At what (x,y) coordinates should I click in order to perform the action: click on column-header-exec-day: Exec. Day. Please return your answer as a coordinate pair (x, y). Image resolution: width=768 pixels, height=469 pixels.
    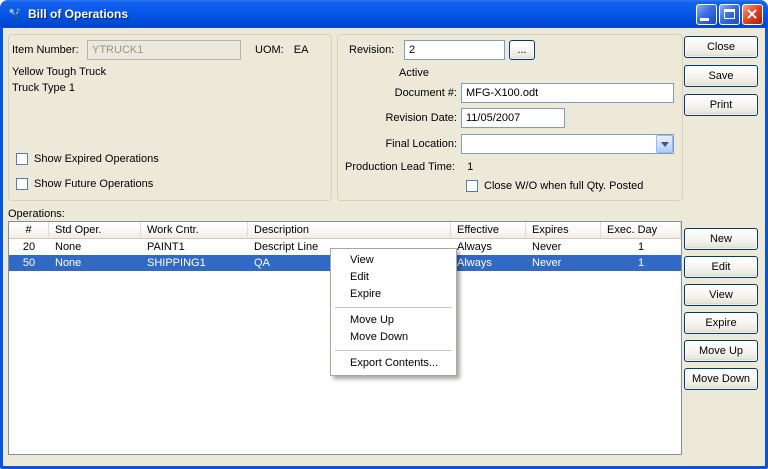
    Looking at the image, I should click on (641, 230).